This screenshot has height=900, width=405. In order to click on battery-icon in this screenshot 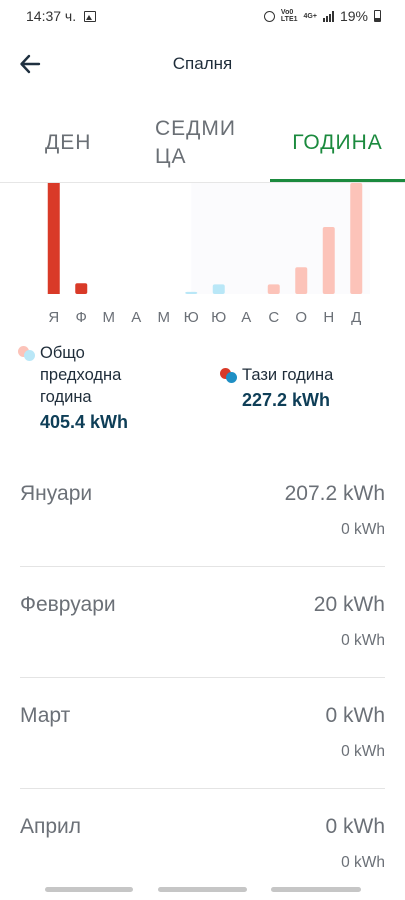, I will do `click(377, 16)`.